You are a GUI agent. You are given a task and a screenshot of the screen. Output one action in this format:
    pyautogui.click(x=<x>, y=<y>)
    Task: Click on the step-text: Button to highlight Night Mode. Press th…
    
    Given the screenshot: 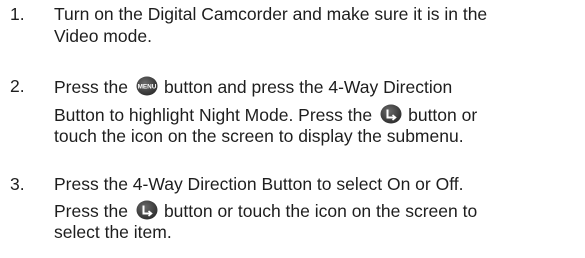 What is the action you would take?
    pyautogui.click(x=213, y=115)
    